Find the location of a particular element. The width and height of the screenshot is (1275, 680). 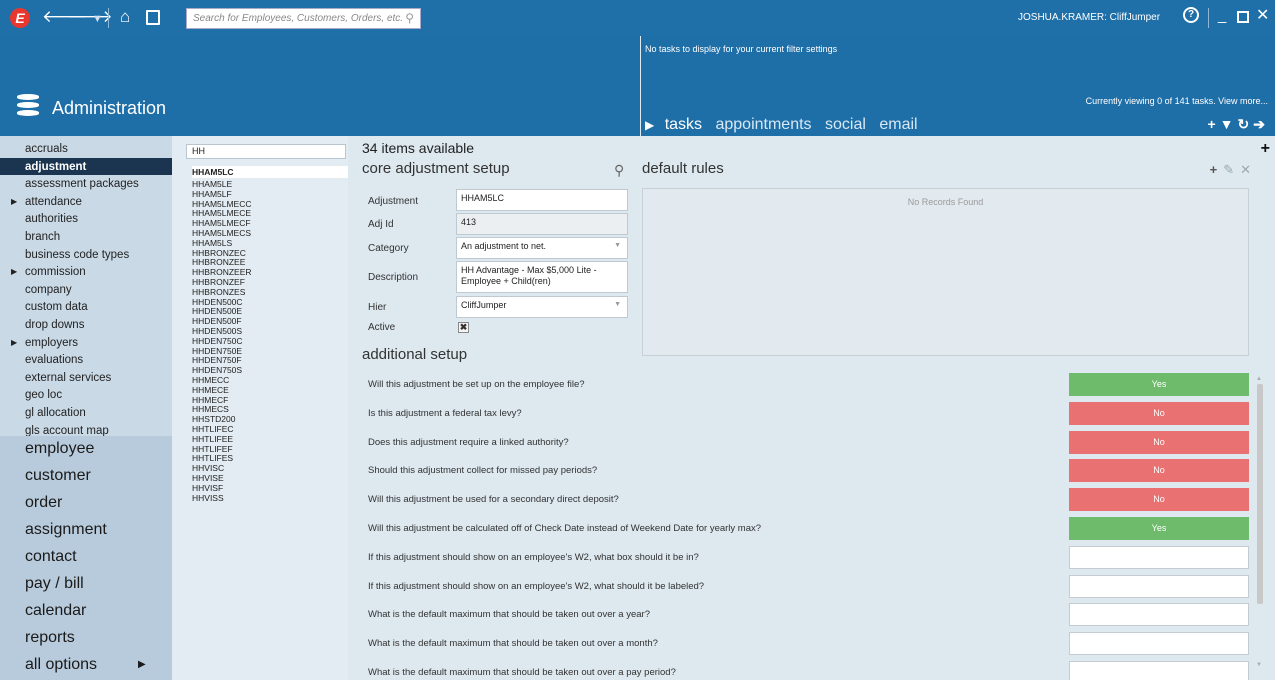

forward-arrow-icon: 🡒 is located at coordinates (90, 17).